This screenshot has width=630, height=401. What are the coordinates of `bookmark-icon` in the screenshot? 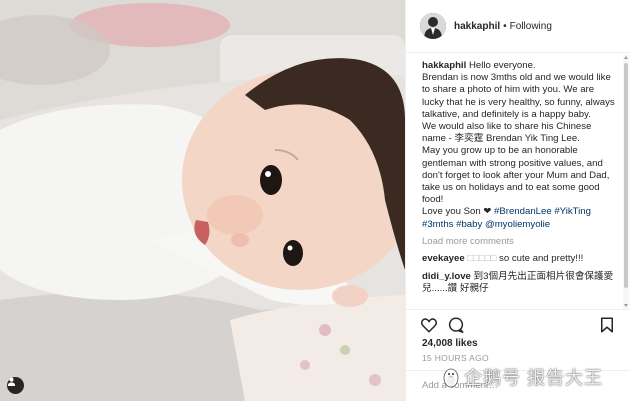 It's located at (607, 325).